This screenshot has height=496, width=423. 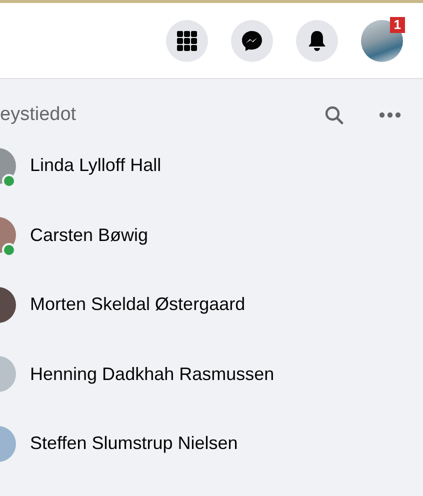 What do you see at coordinates (152, 374) in the screenshot?
I see `contact-name: Henning Dadkhah Rasmussen` at bounding box center [152, 374].